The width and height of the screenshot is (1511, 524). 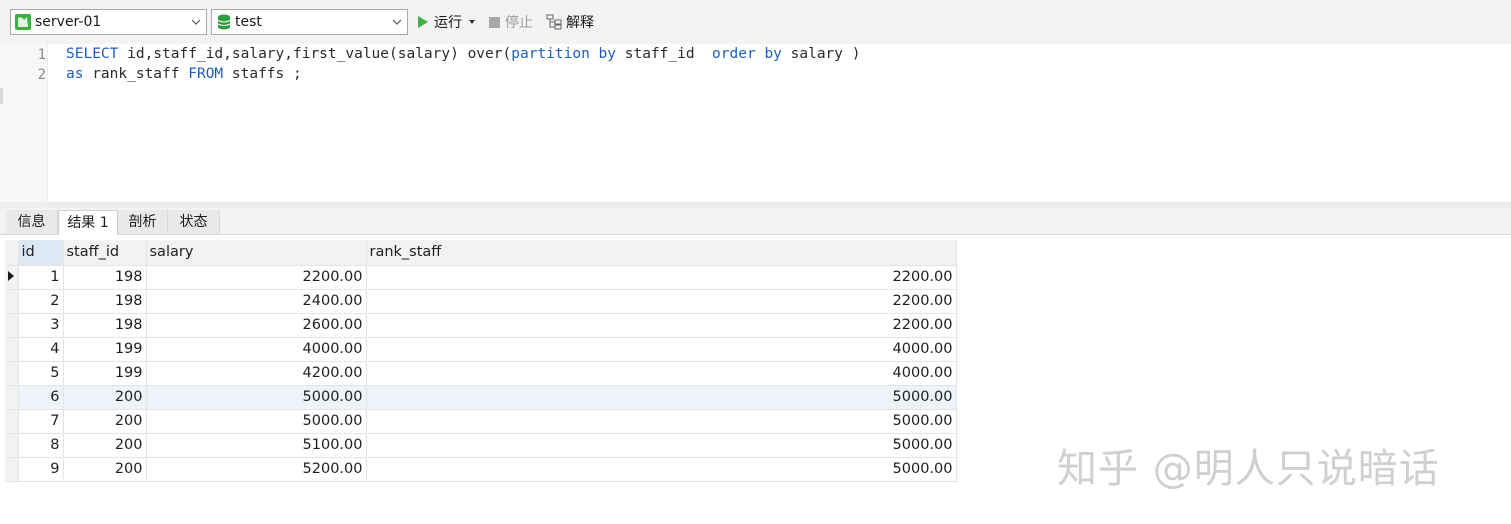 I want to click on cell-salary: 2600.00, so click(x=256, y=325).